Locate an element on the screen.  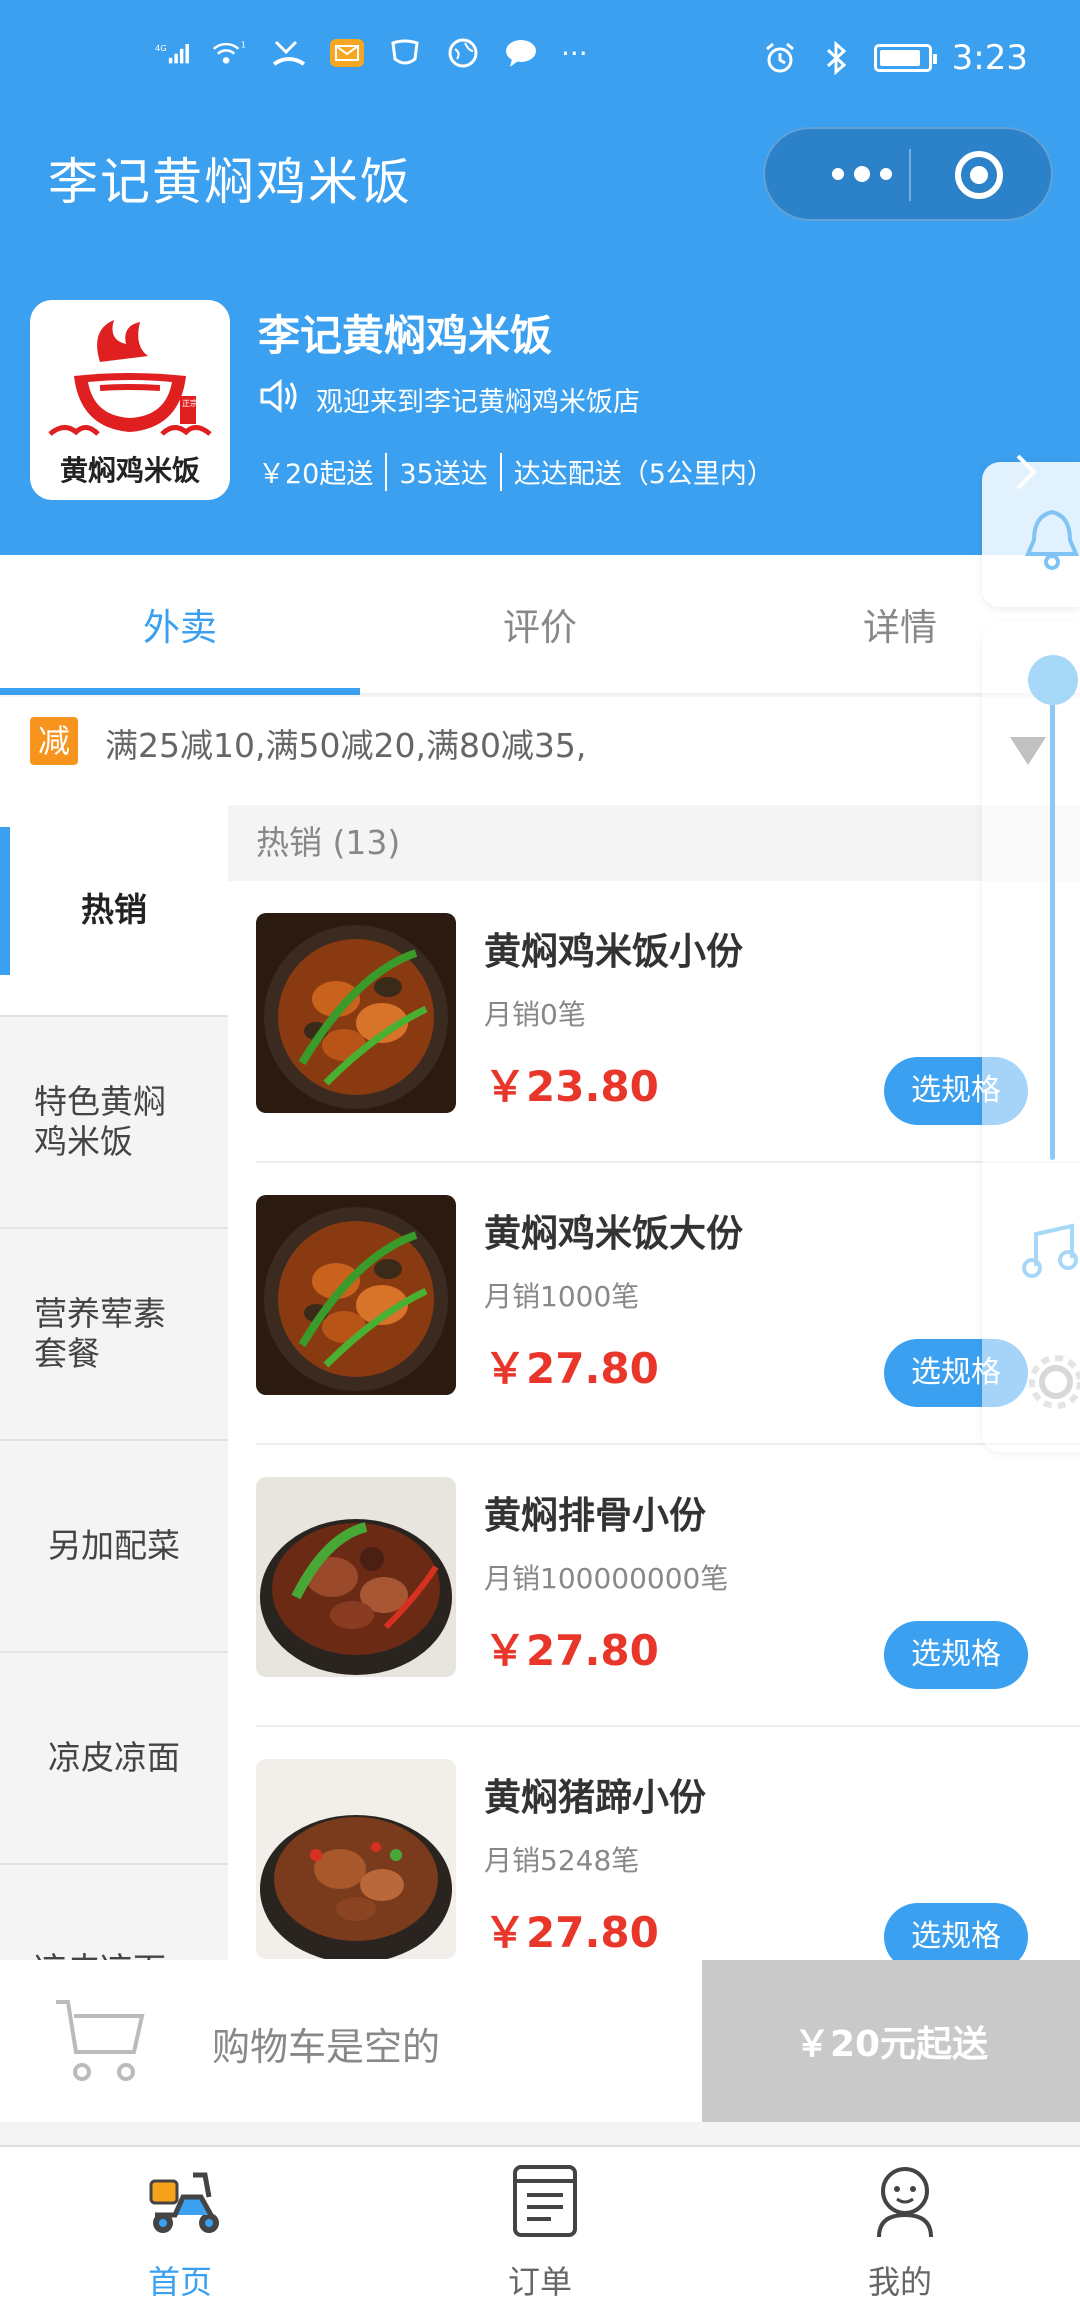
shop-notice: 观迎来到李记黄焖鸡米饭店 is located at coordinates (449, 399).